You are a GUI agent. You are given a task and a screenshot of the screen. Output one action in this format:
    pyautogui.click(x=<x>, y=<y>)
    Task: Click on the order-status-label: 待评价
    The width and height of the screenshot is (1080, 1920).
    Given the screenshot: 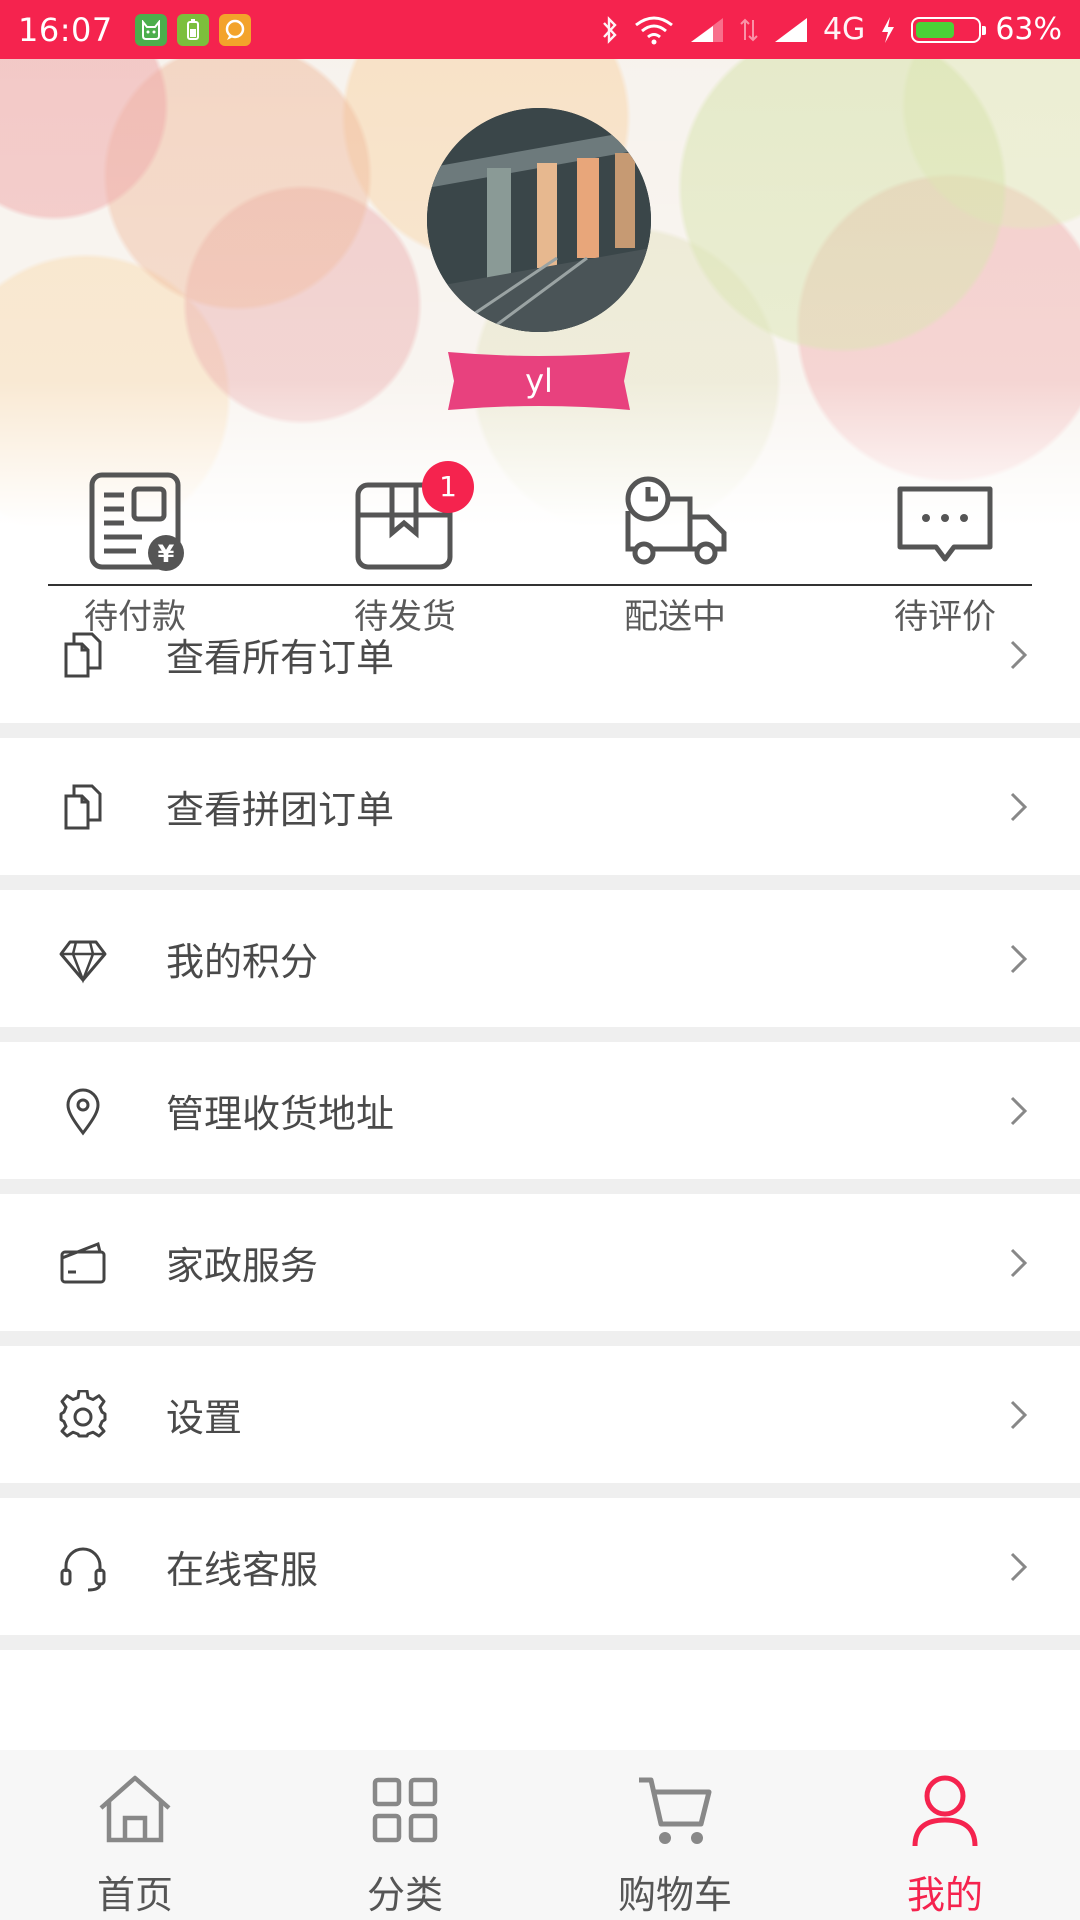 What is the action you would take?
    pyautogui.click(x=945, y=617)
    